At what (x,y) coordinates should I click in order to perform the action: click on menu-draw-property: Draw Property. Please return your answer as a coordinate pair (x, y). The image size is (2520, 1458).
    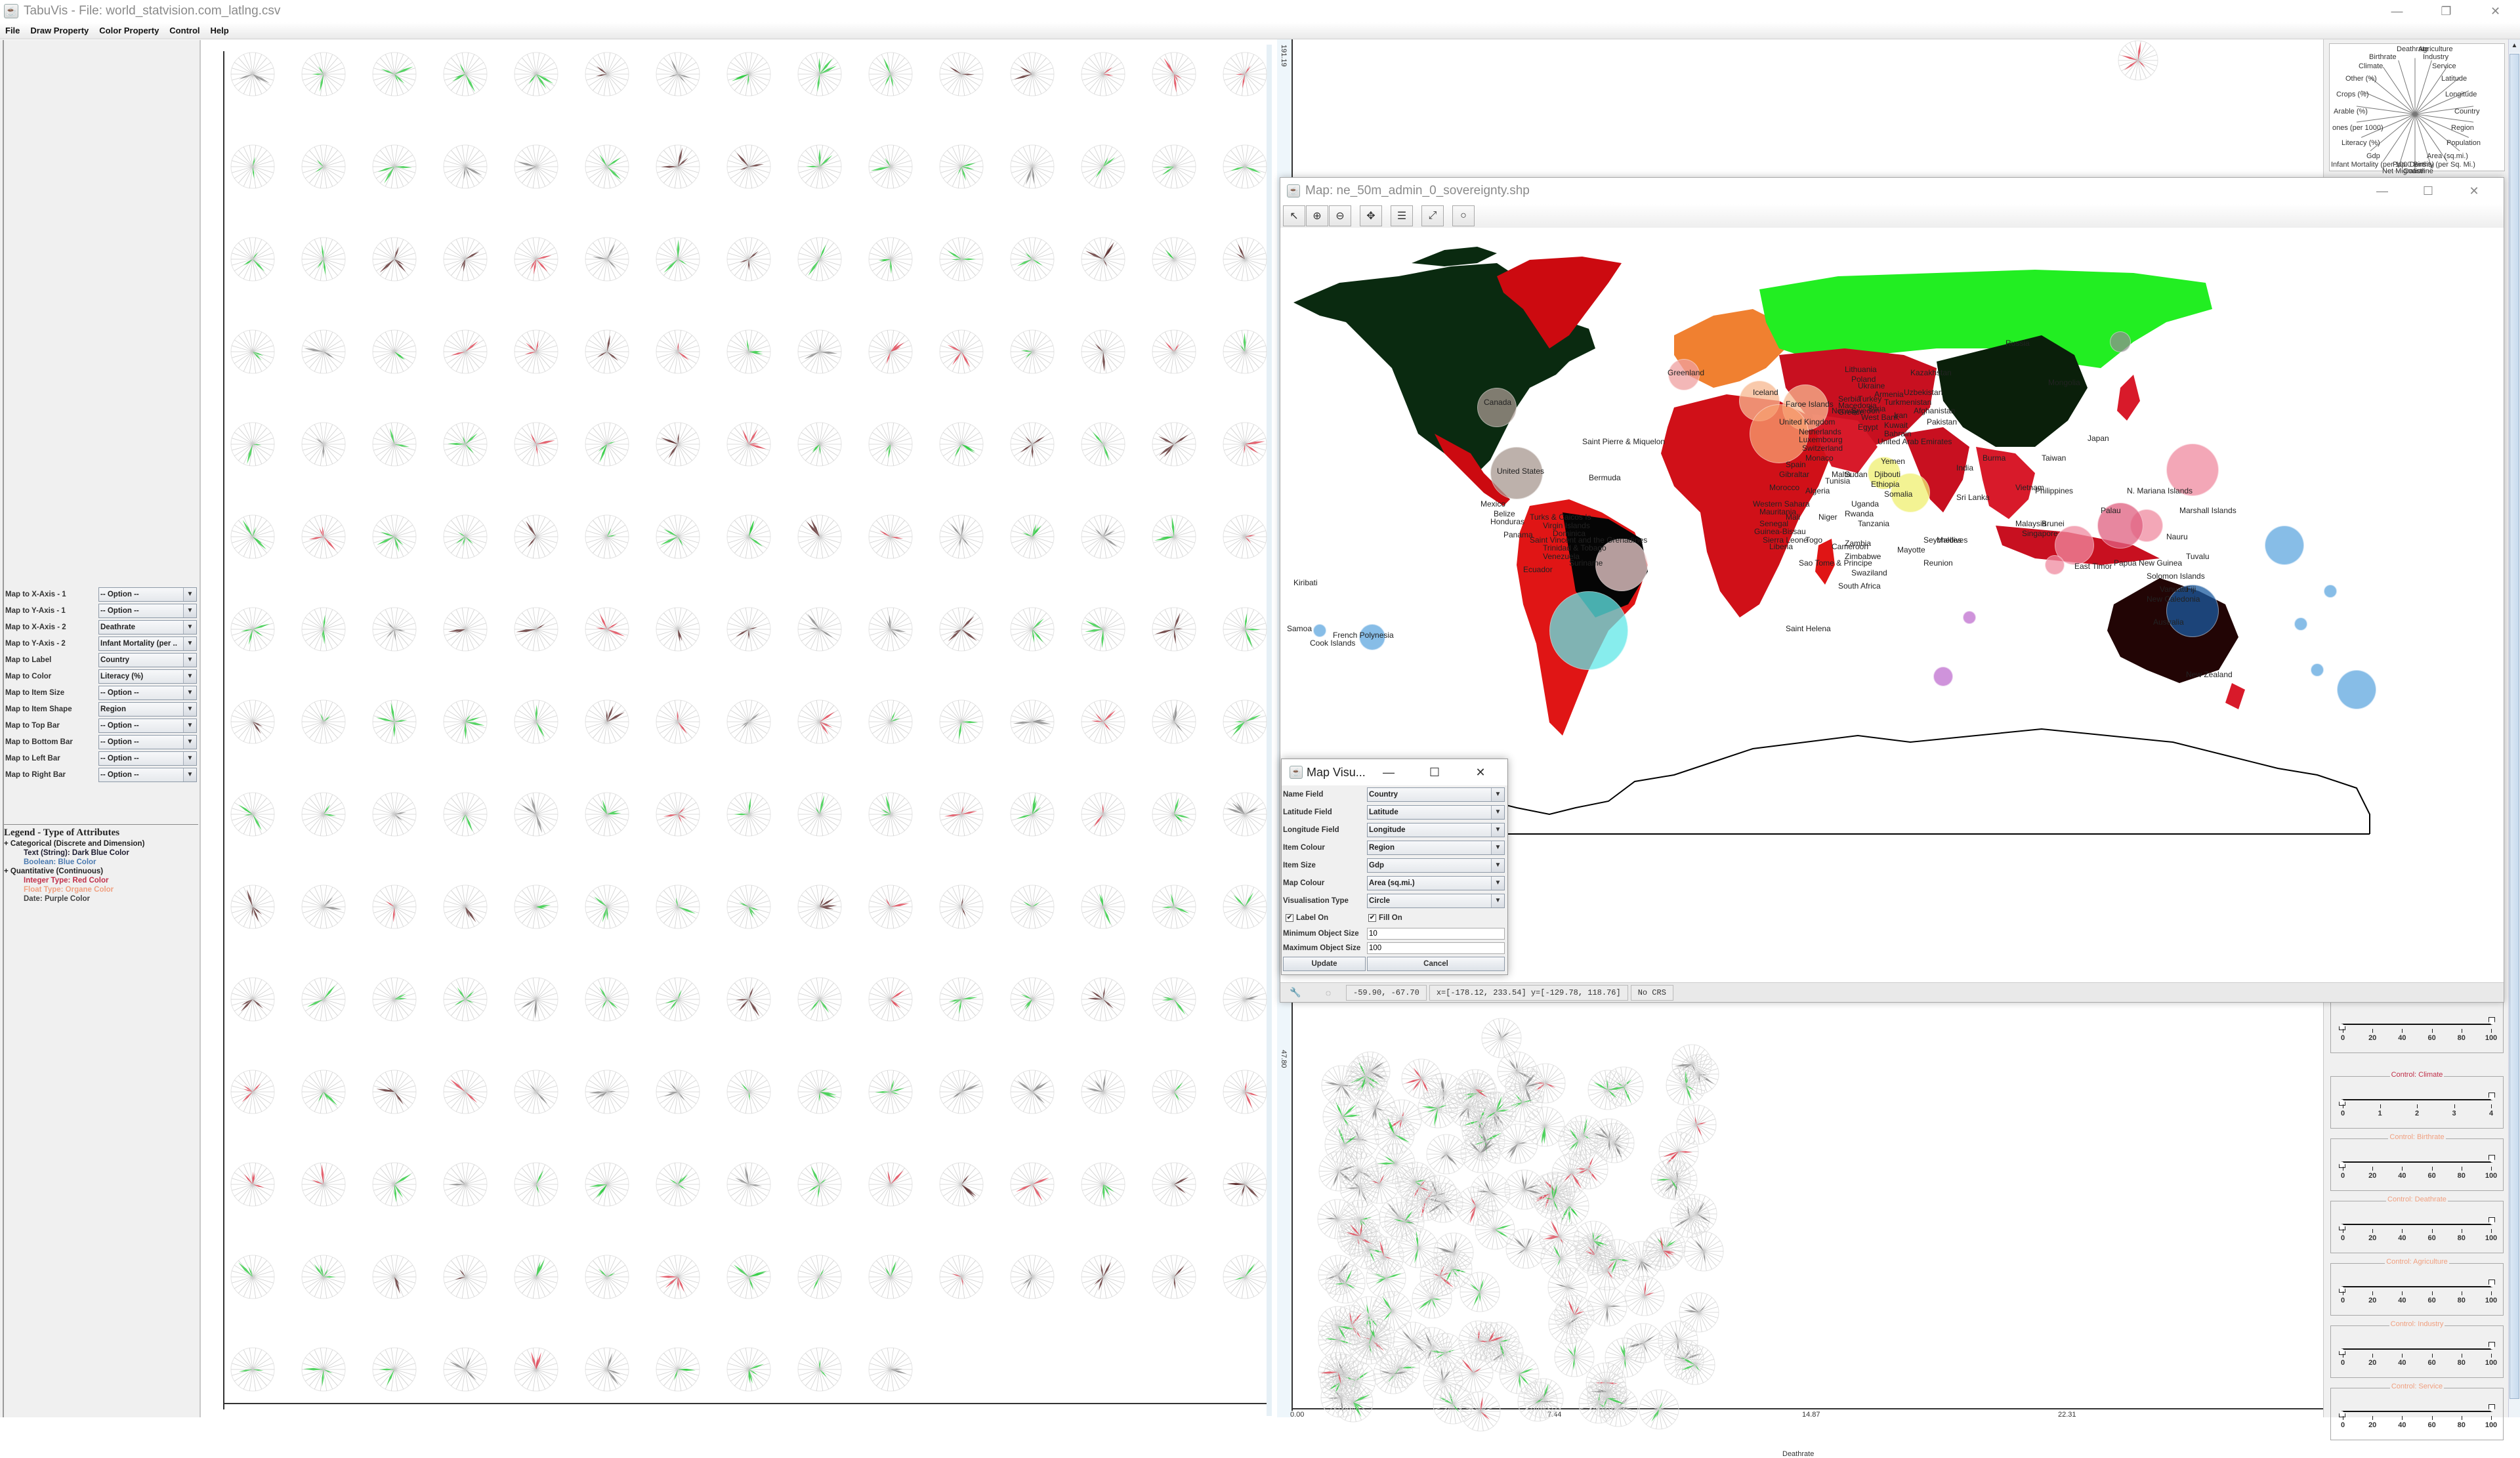
    Looking at the image, I should click on (59, 30).